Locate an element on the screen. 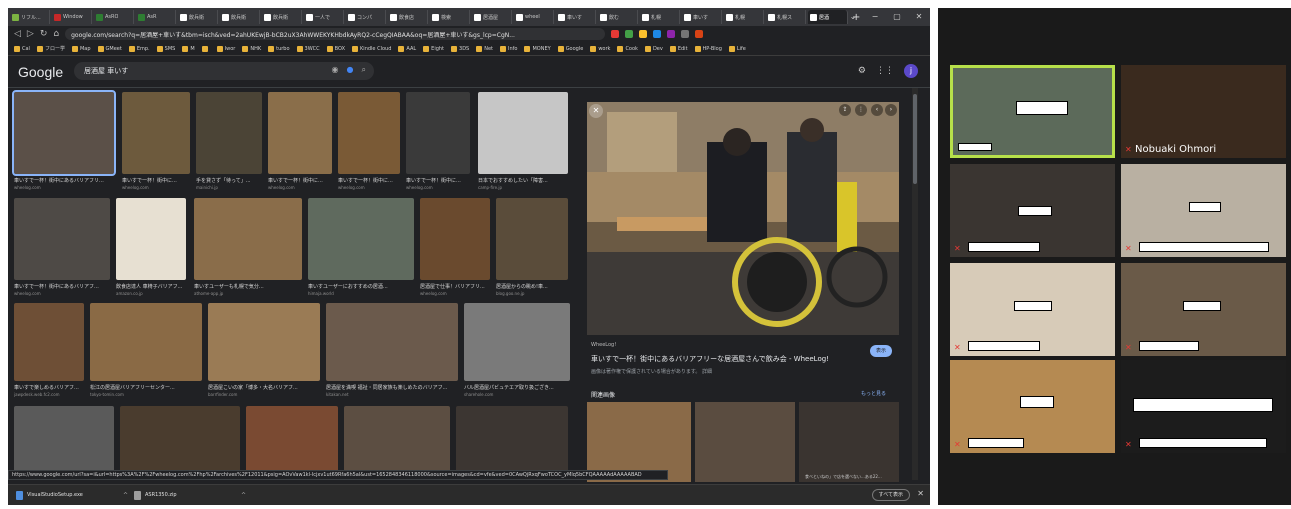  apps-grid-icon: ⋮⋮ is located at coordinates (885, 71).